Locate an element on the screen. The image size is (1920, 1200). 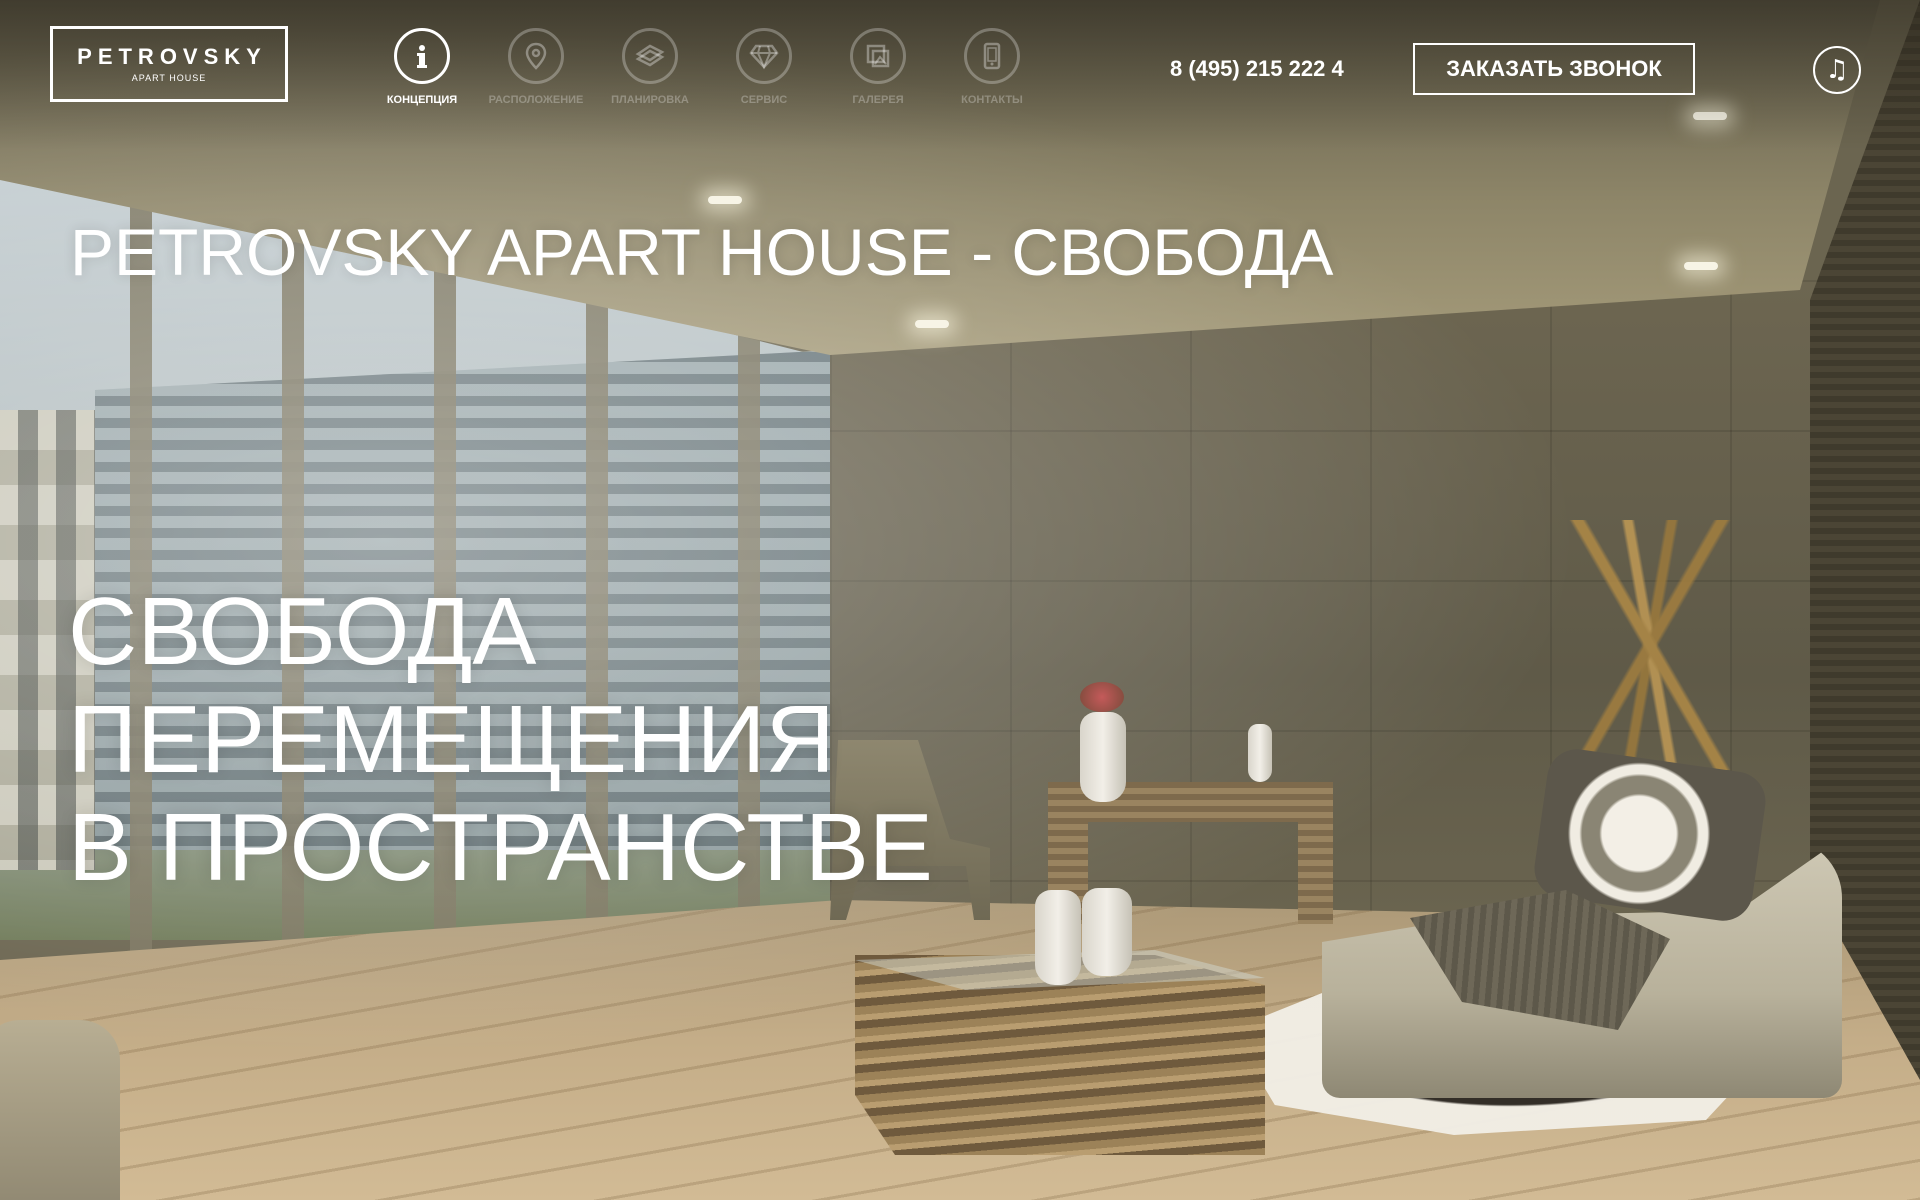
nav-item-gallery: ГАЛЕРЕЯ is located at coordinates (878, 67).